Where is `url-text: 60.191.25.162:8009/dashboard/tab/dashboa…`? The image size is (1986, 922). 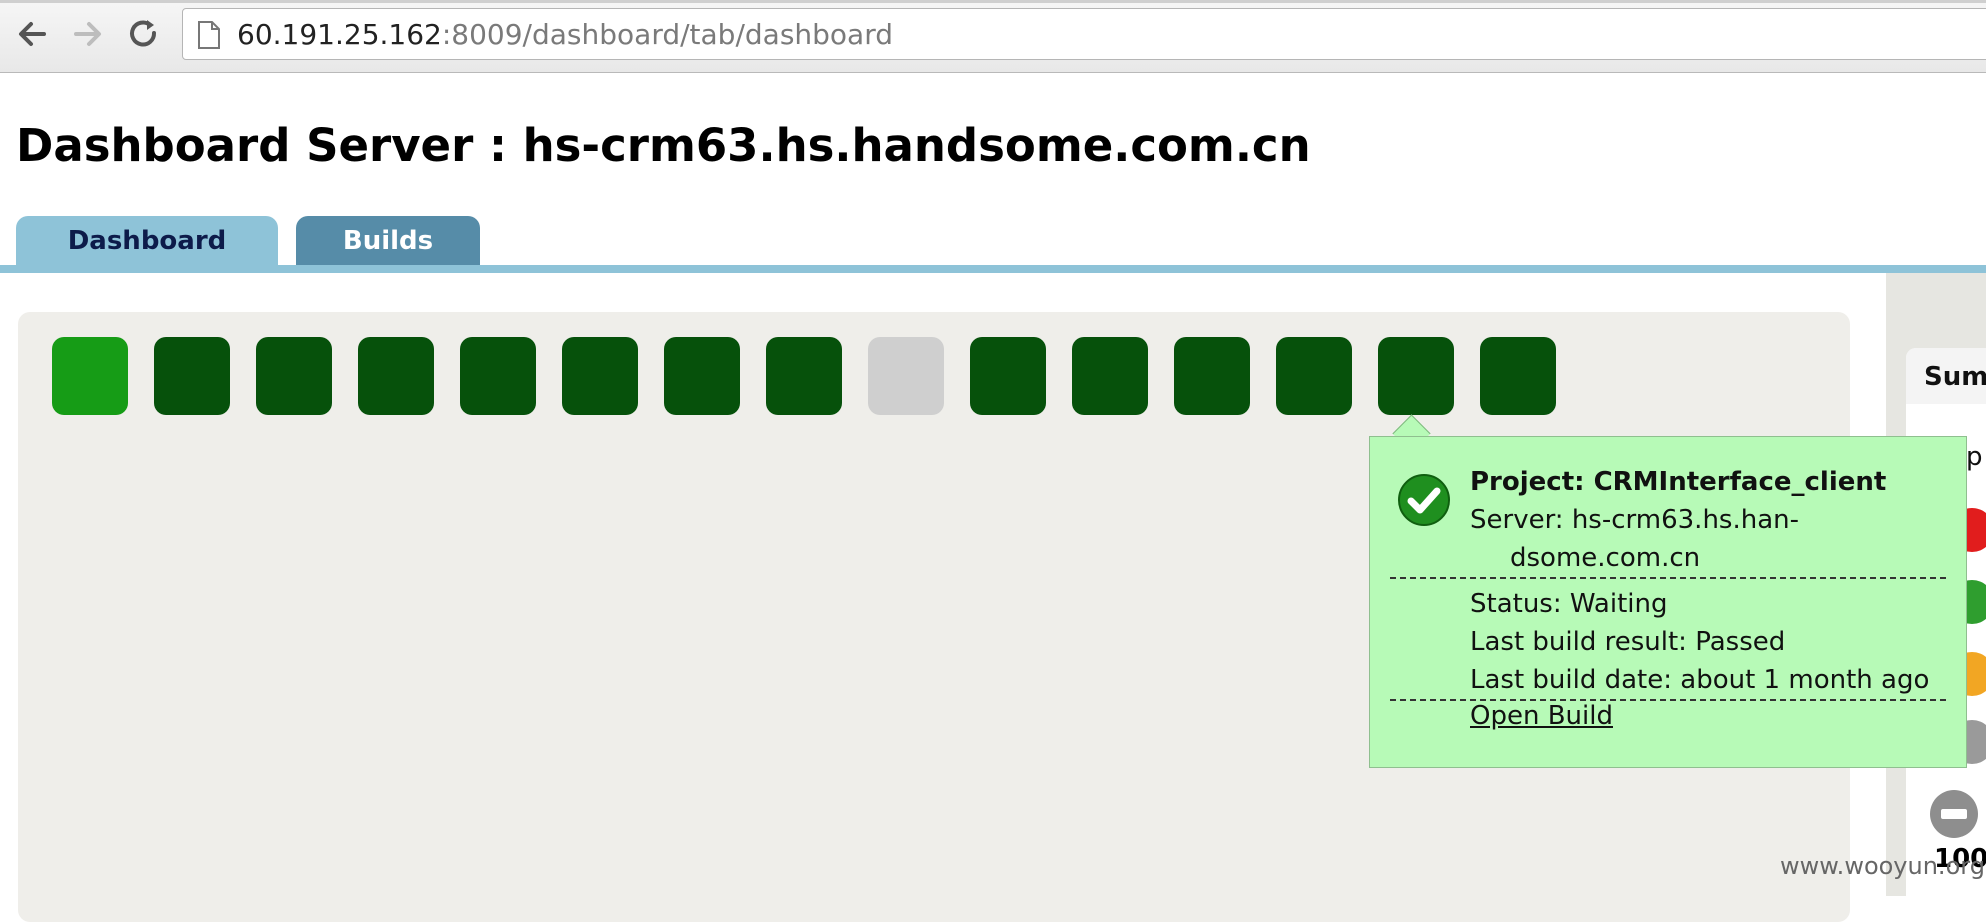
url-text: 60.191.25.162:8009/dashboard/tab/dashboa… is located at coordinates (565, 35).